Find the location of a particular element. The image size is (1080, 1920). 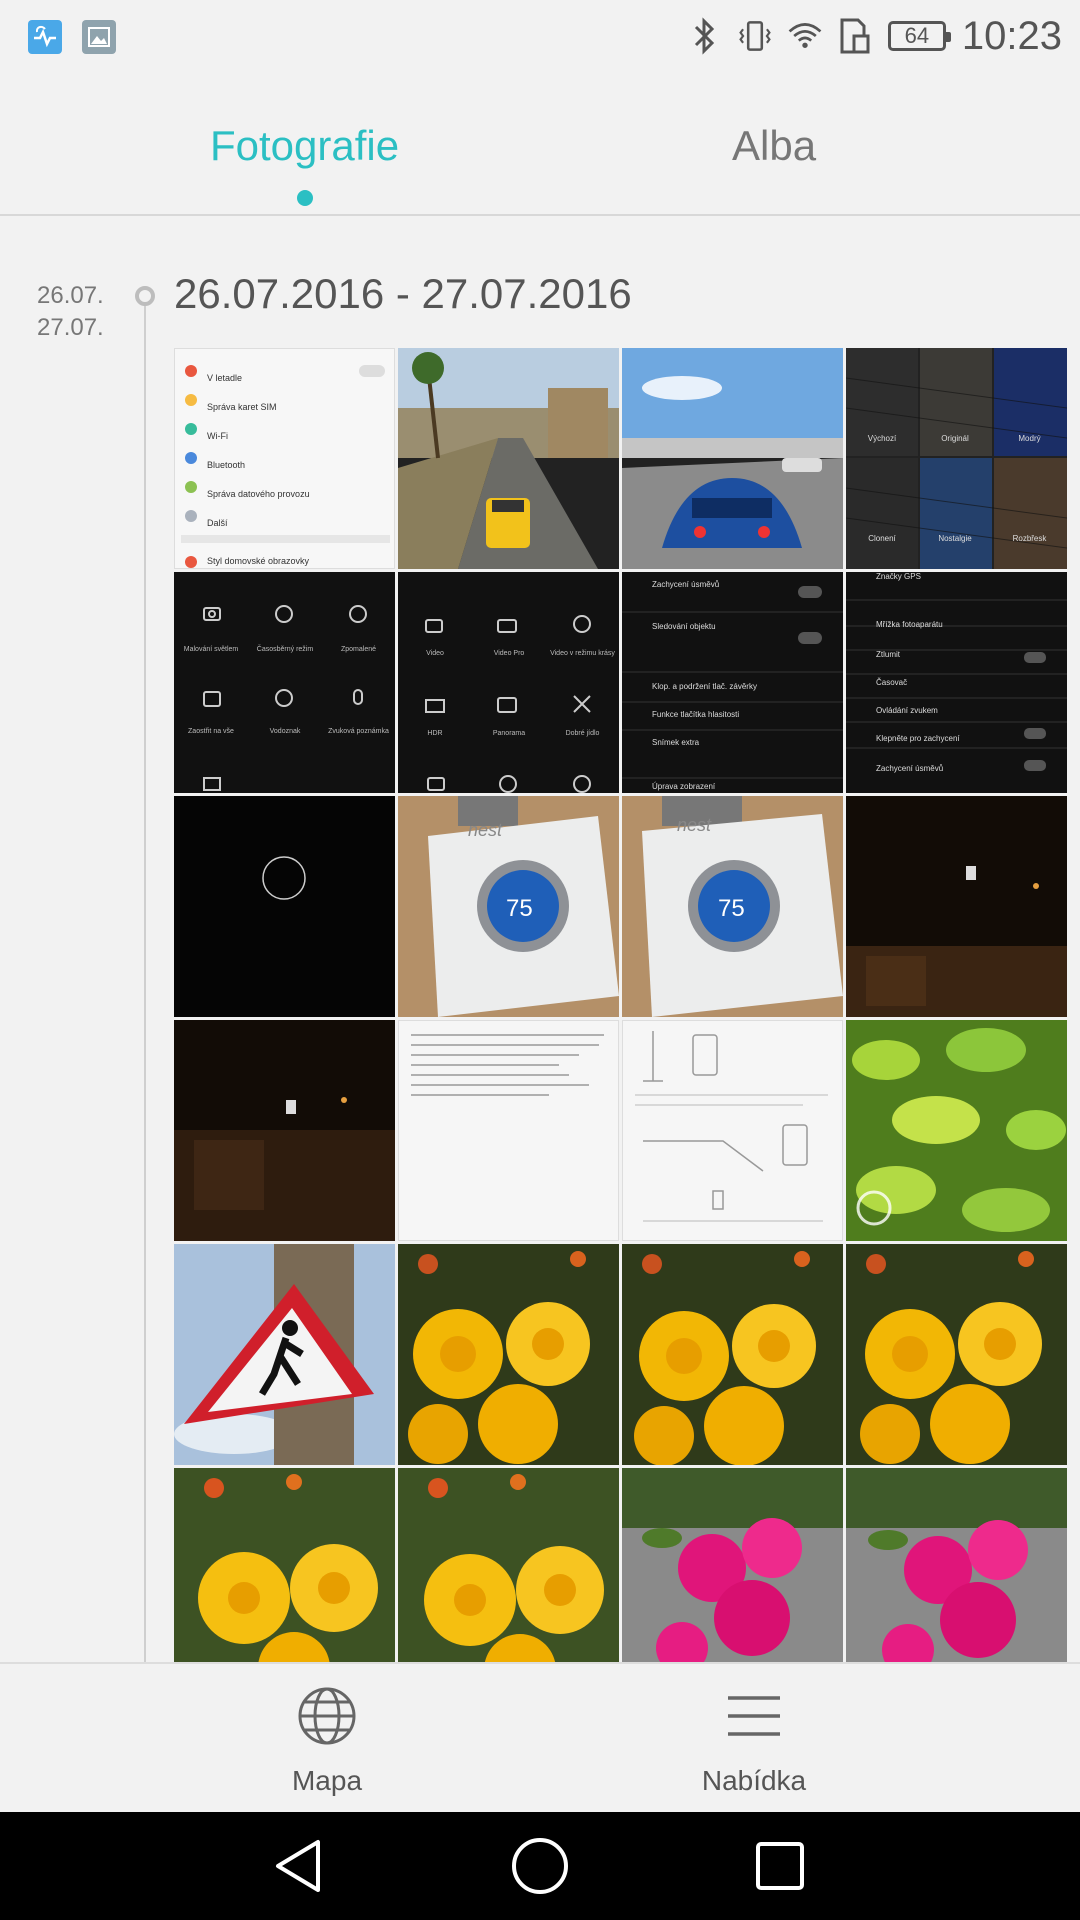

thumb-text: Nostalgie is located at coordinates (955, 538).